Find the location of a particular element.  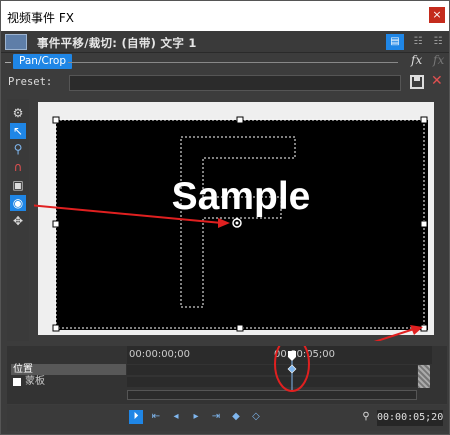

prev-keyframe-button: ◂ is located at coordinates (176, 417).